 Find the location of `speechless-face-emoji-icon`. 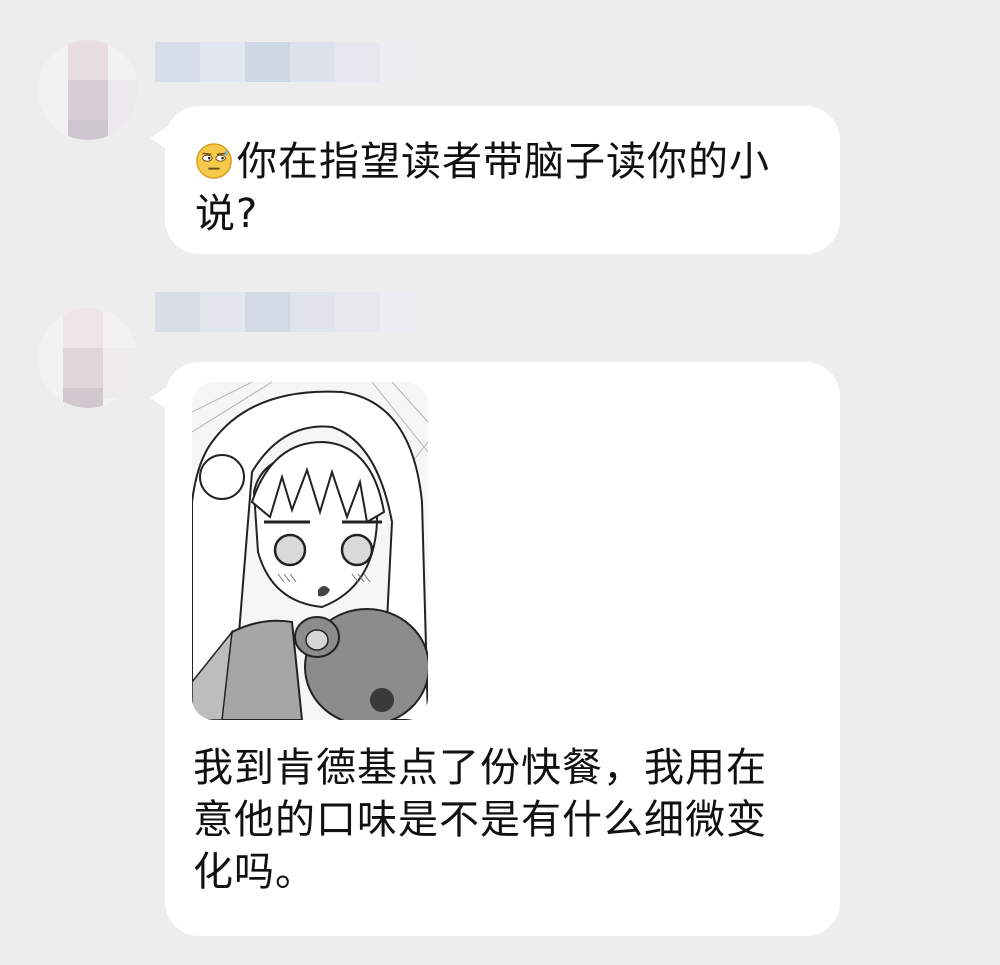

speechless-face-emoji-icon is located at coordinates (214, 161).